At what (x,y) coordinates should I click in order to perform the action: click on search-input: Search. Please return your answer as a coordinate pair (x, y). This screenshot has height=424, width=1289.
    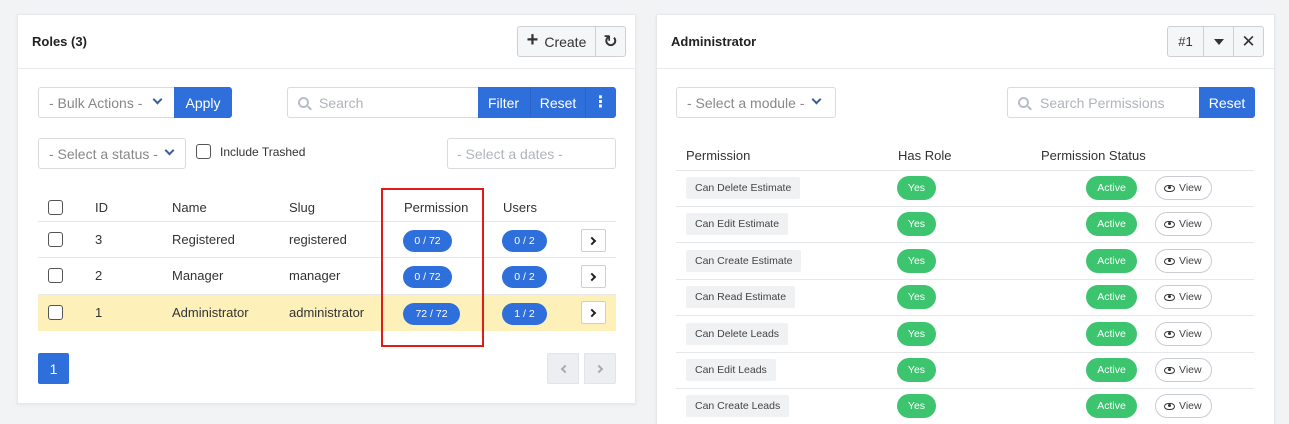
    Looking at the image, I should click on (383, 102).